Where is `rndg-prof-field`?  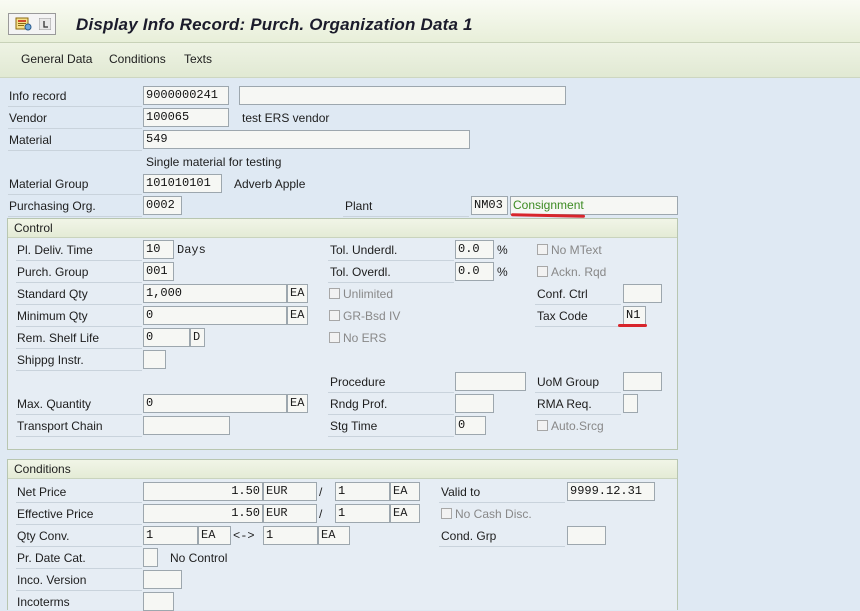
rndg-prof-field is located at coordinates (474, 403).